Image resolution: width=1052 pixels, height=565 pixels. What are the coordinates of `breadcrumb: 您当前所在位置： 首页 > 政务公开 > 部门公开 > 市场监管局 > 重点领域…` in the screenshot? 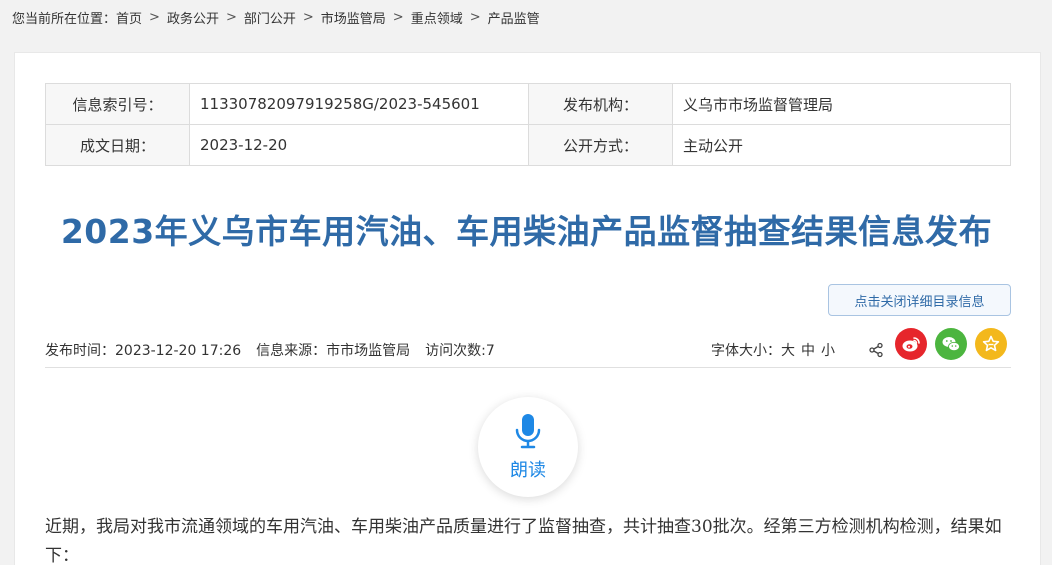 It's located at (276, 17).